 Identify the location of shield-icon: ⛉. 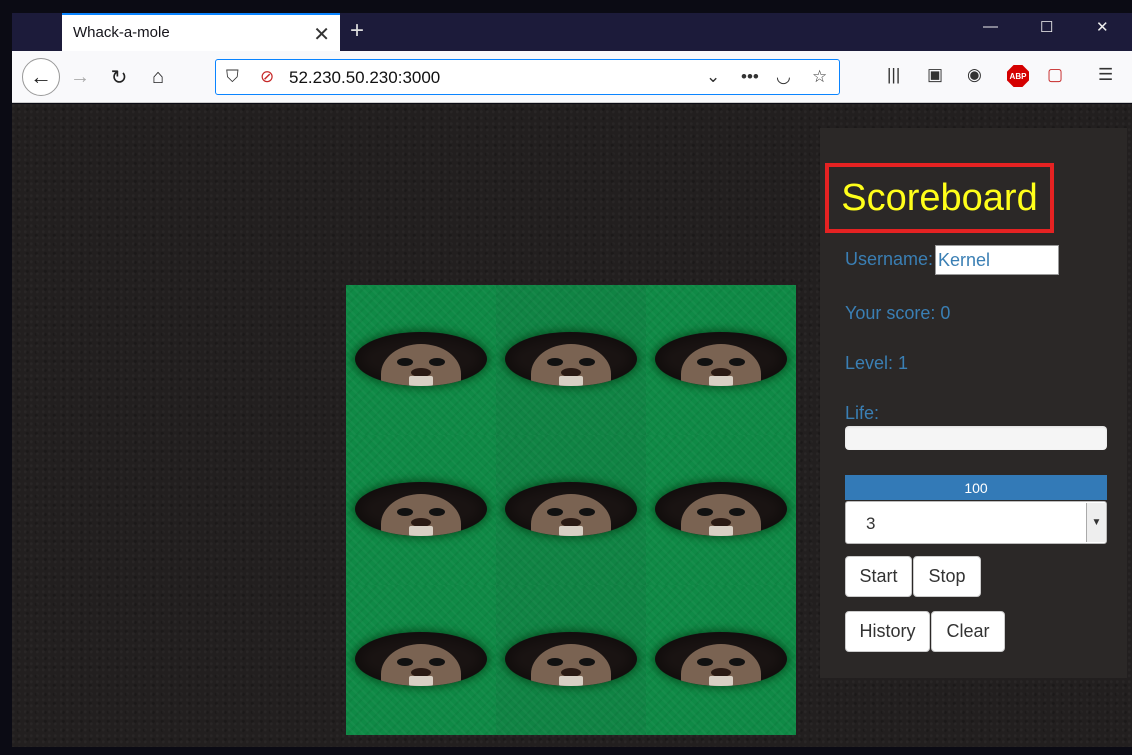
(232, 77).